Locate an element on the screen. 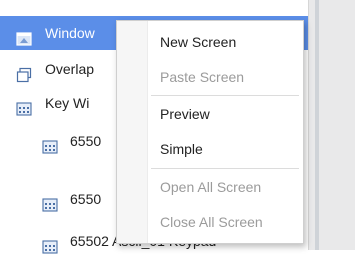  menu-item-paste-screen: Paste Screen is located at coordinates (225, 77).